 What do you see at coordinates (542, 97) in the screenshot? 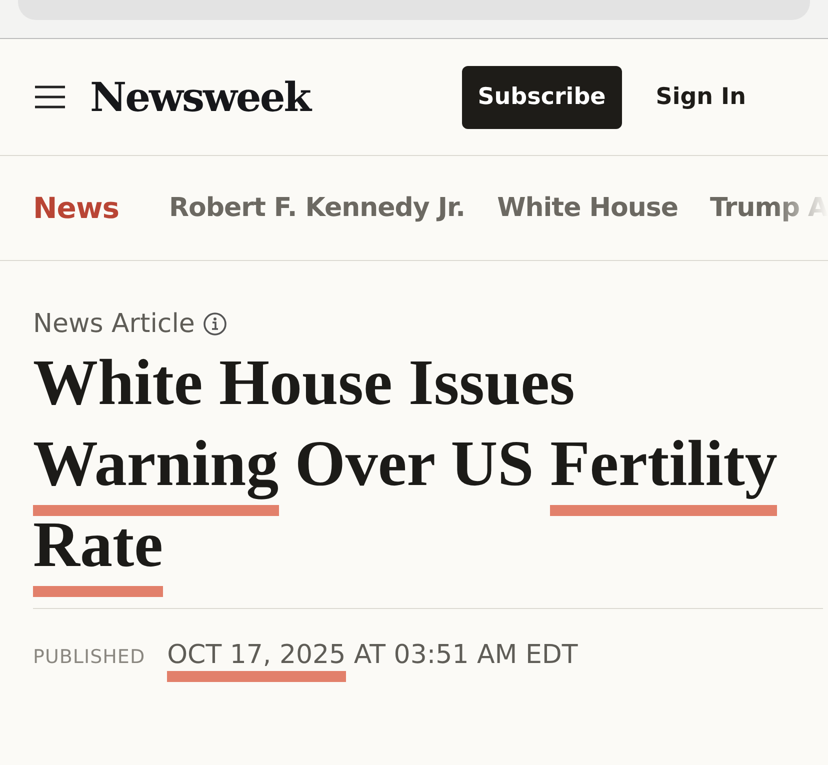
I see `subscribe-button: Subscribe` at bounding box center [542, 97].